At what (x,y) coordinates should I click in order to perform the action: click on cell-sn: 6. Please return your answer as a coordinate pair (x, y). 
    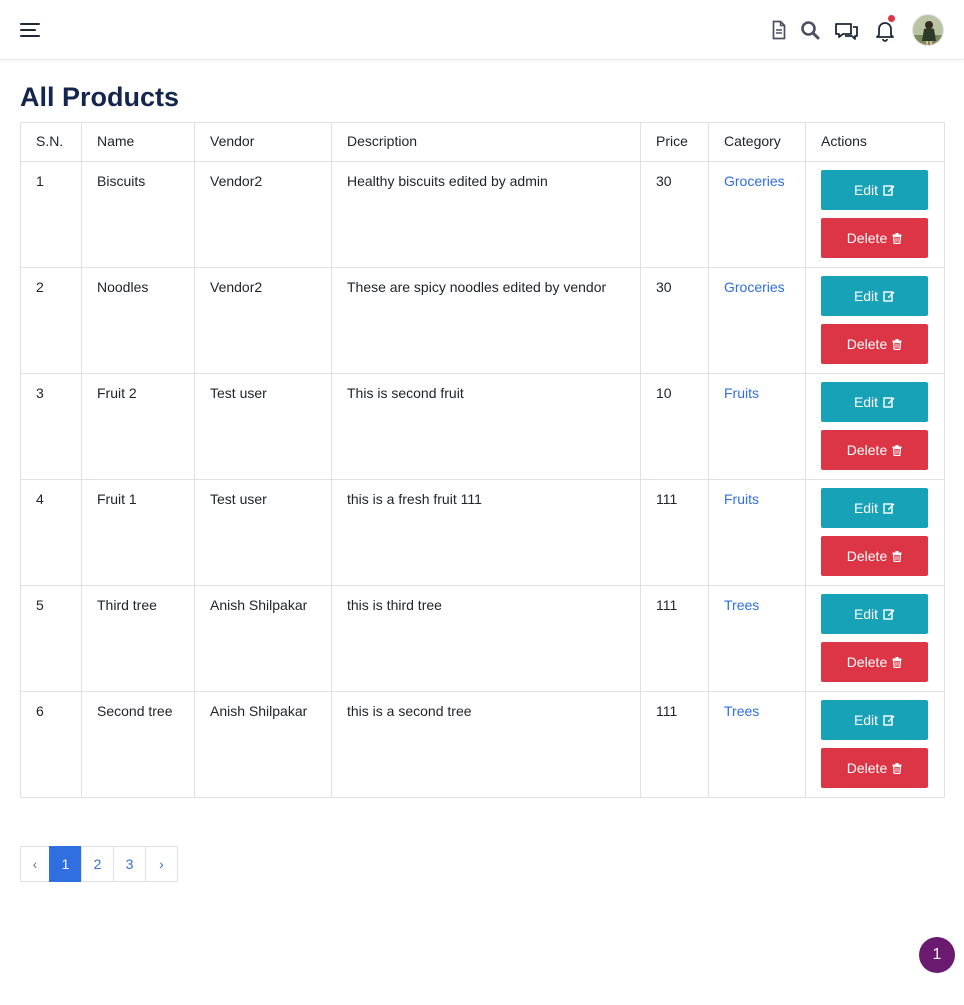
    Looking at the image, I should click on (51, 744).